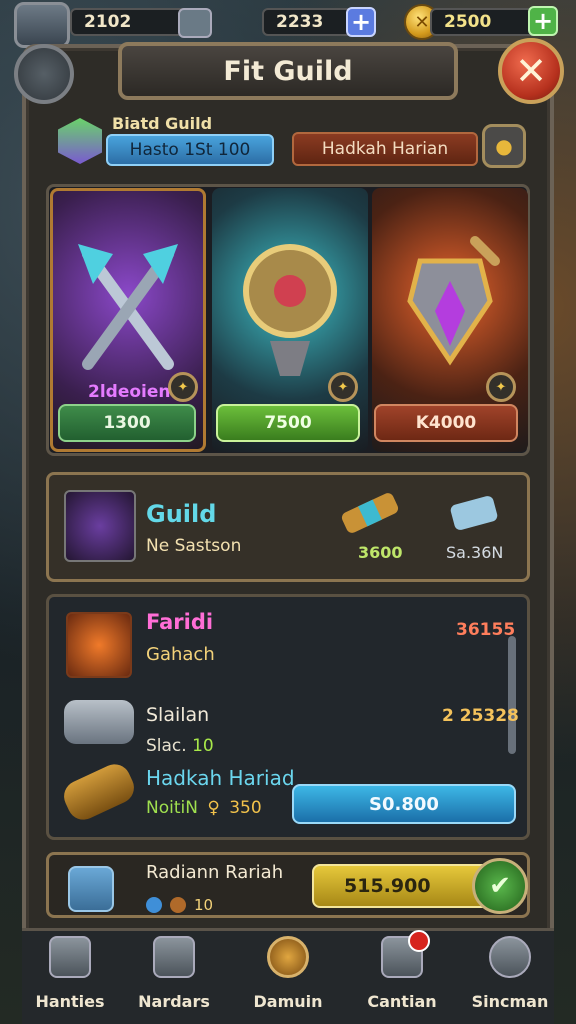  I want to click on guild-label: Biatd Guild, so click(162, 123).